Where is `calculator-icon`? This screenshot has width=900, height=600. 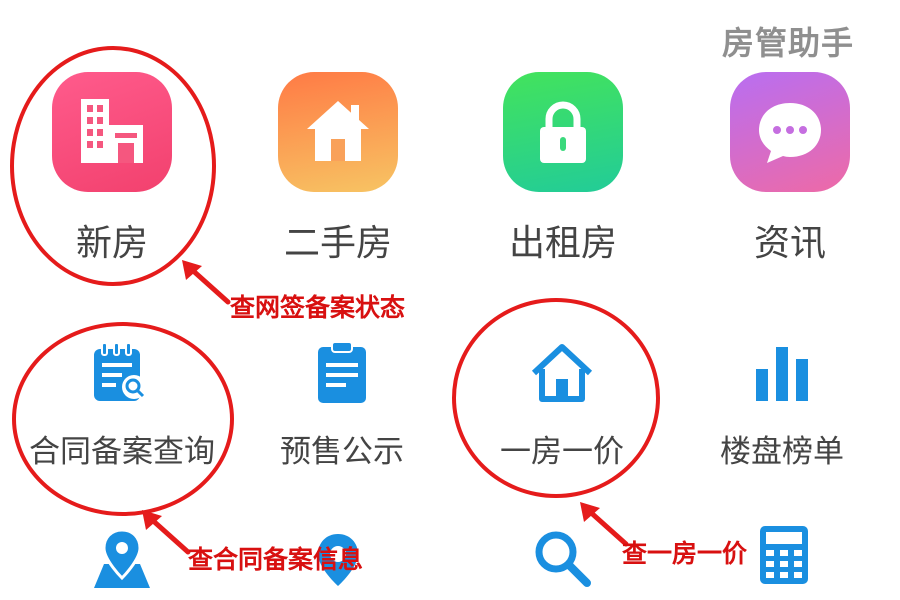
calculator-icon is located at coordinates (784, 555).